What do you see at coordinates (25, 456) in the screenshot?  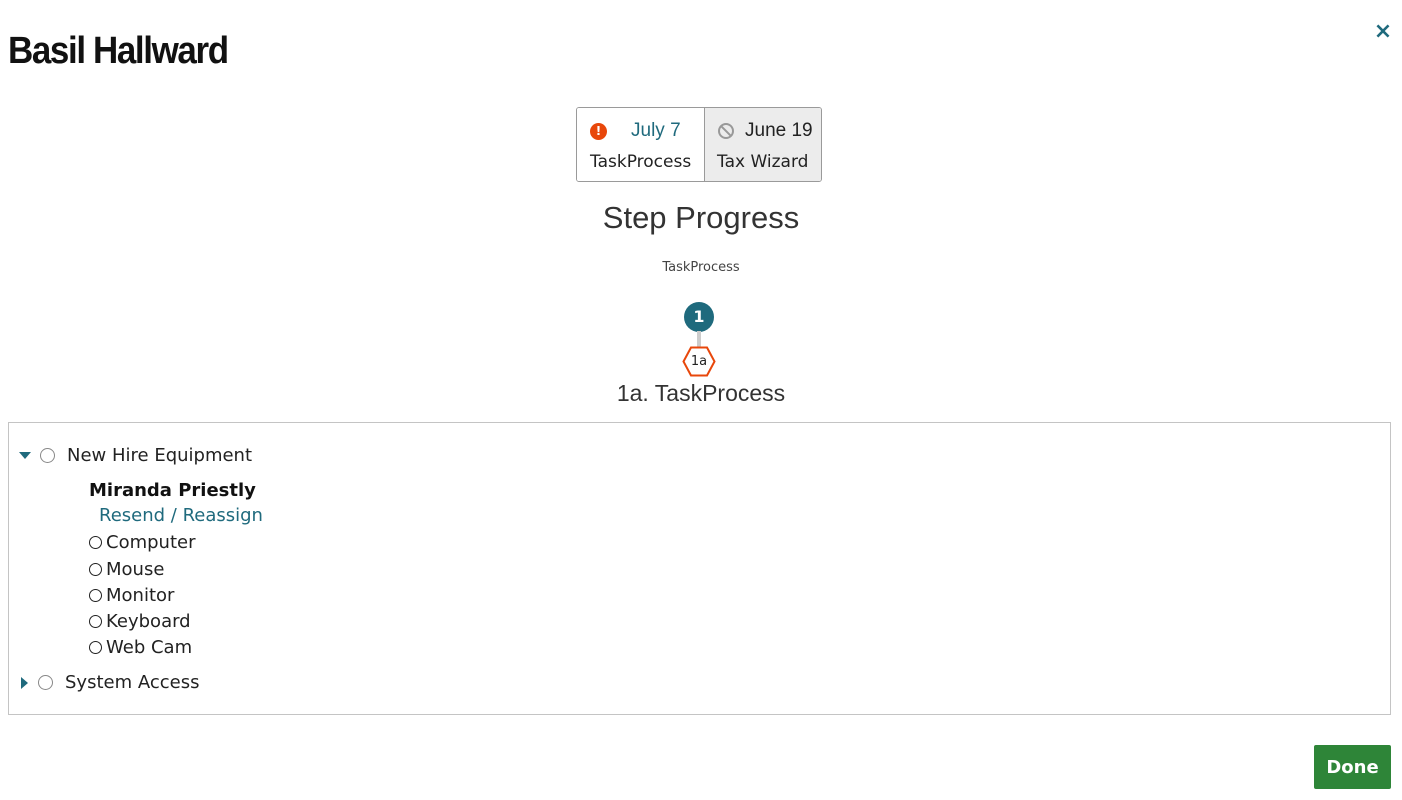 I see `caret-down-icon` at bounding box center [25, 456].